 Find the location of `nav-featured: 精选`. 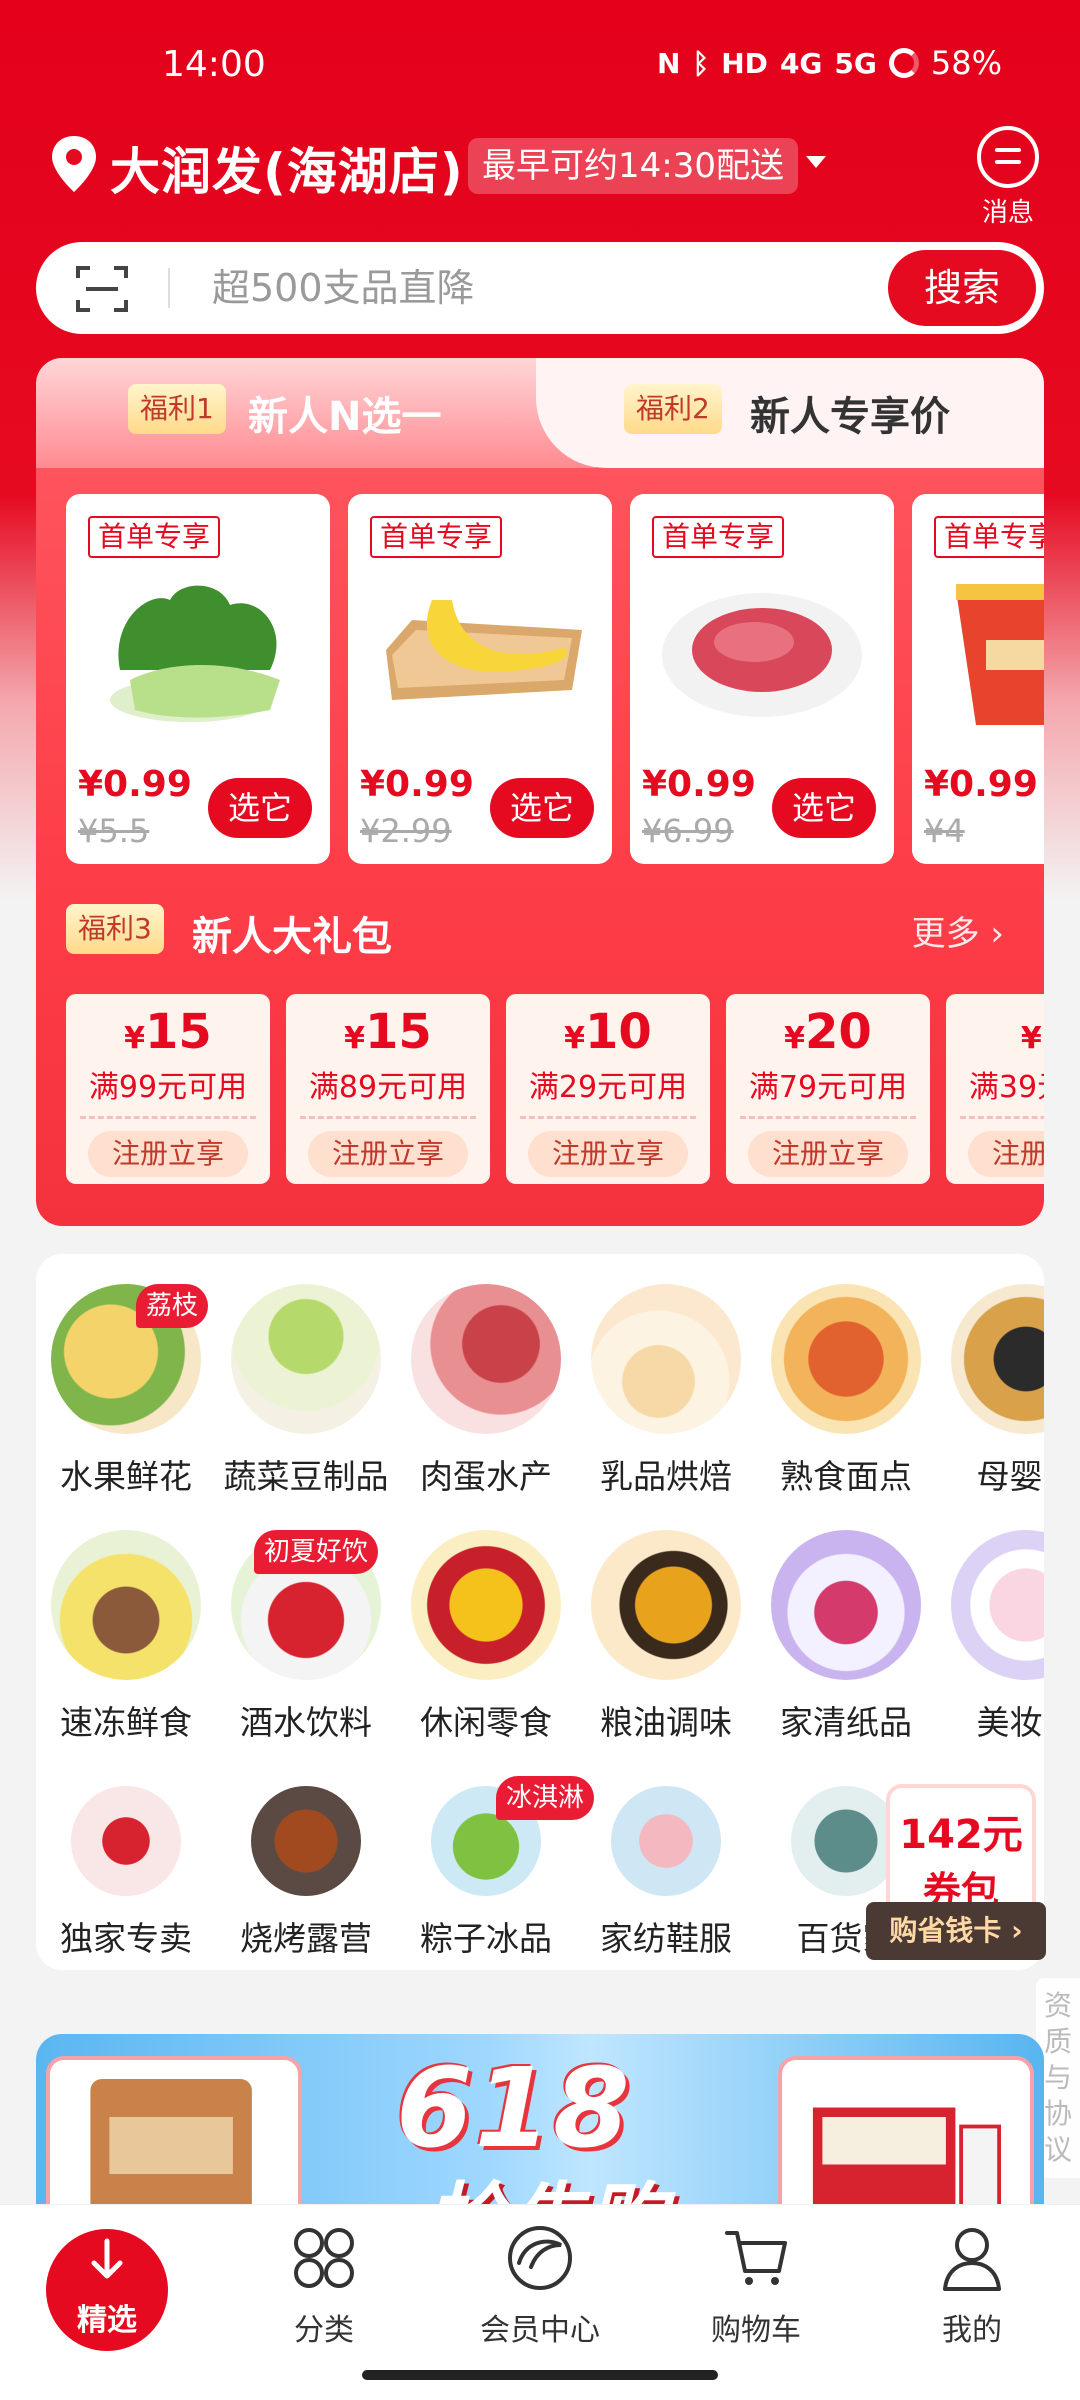

nav-featured: 精选 is located at coordinates (107, 2290).